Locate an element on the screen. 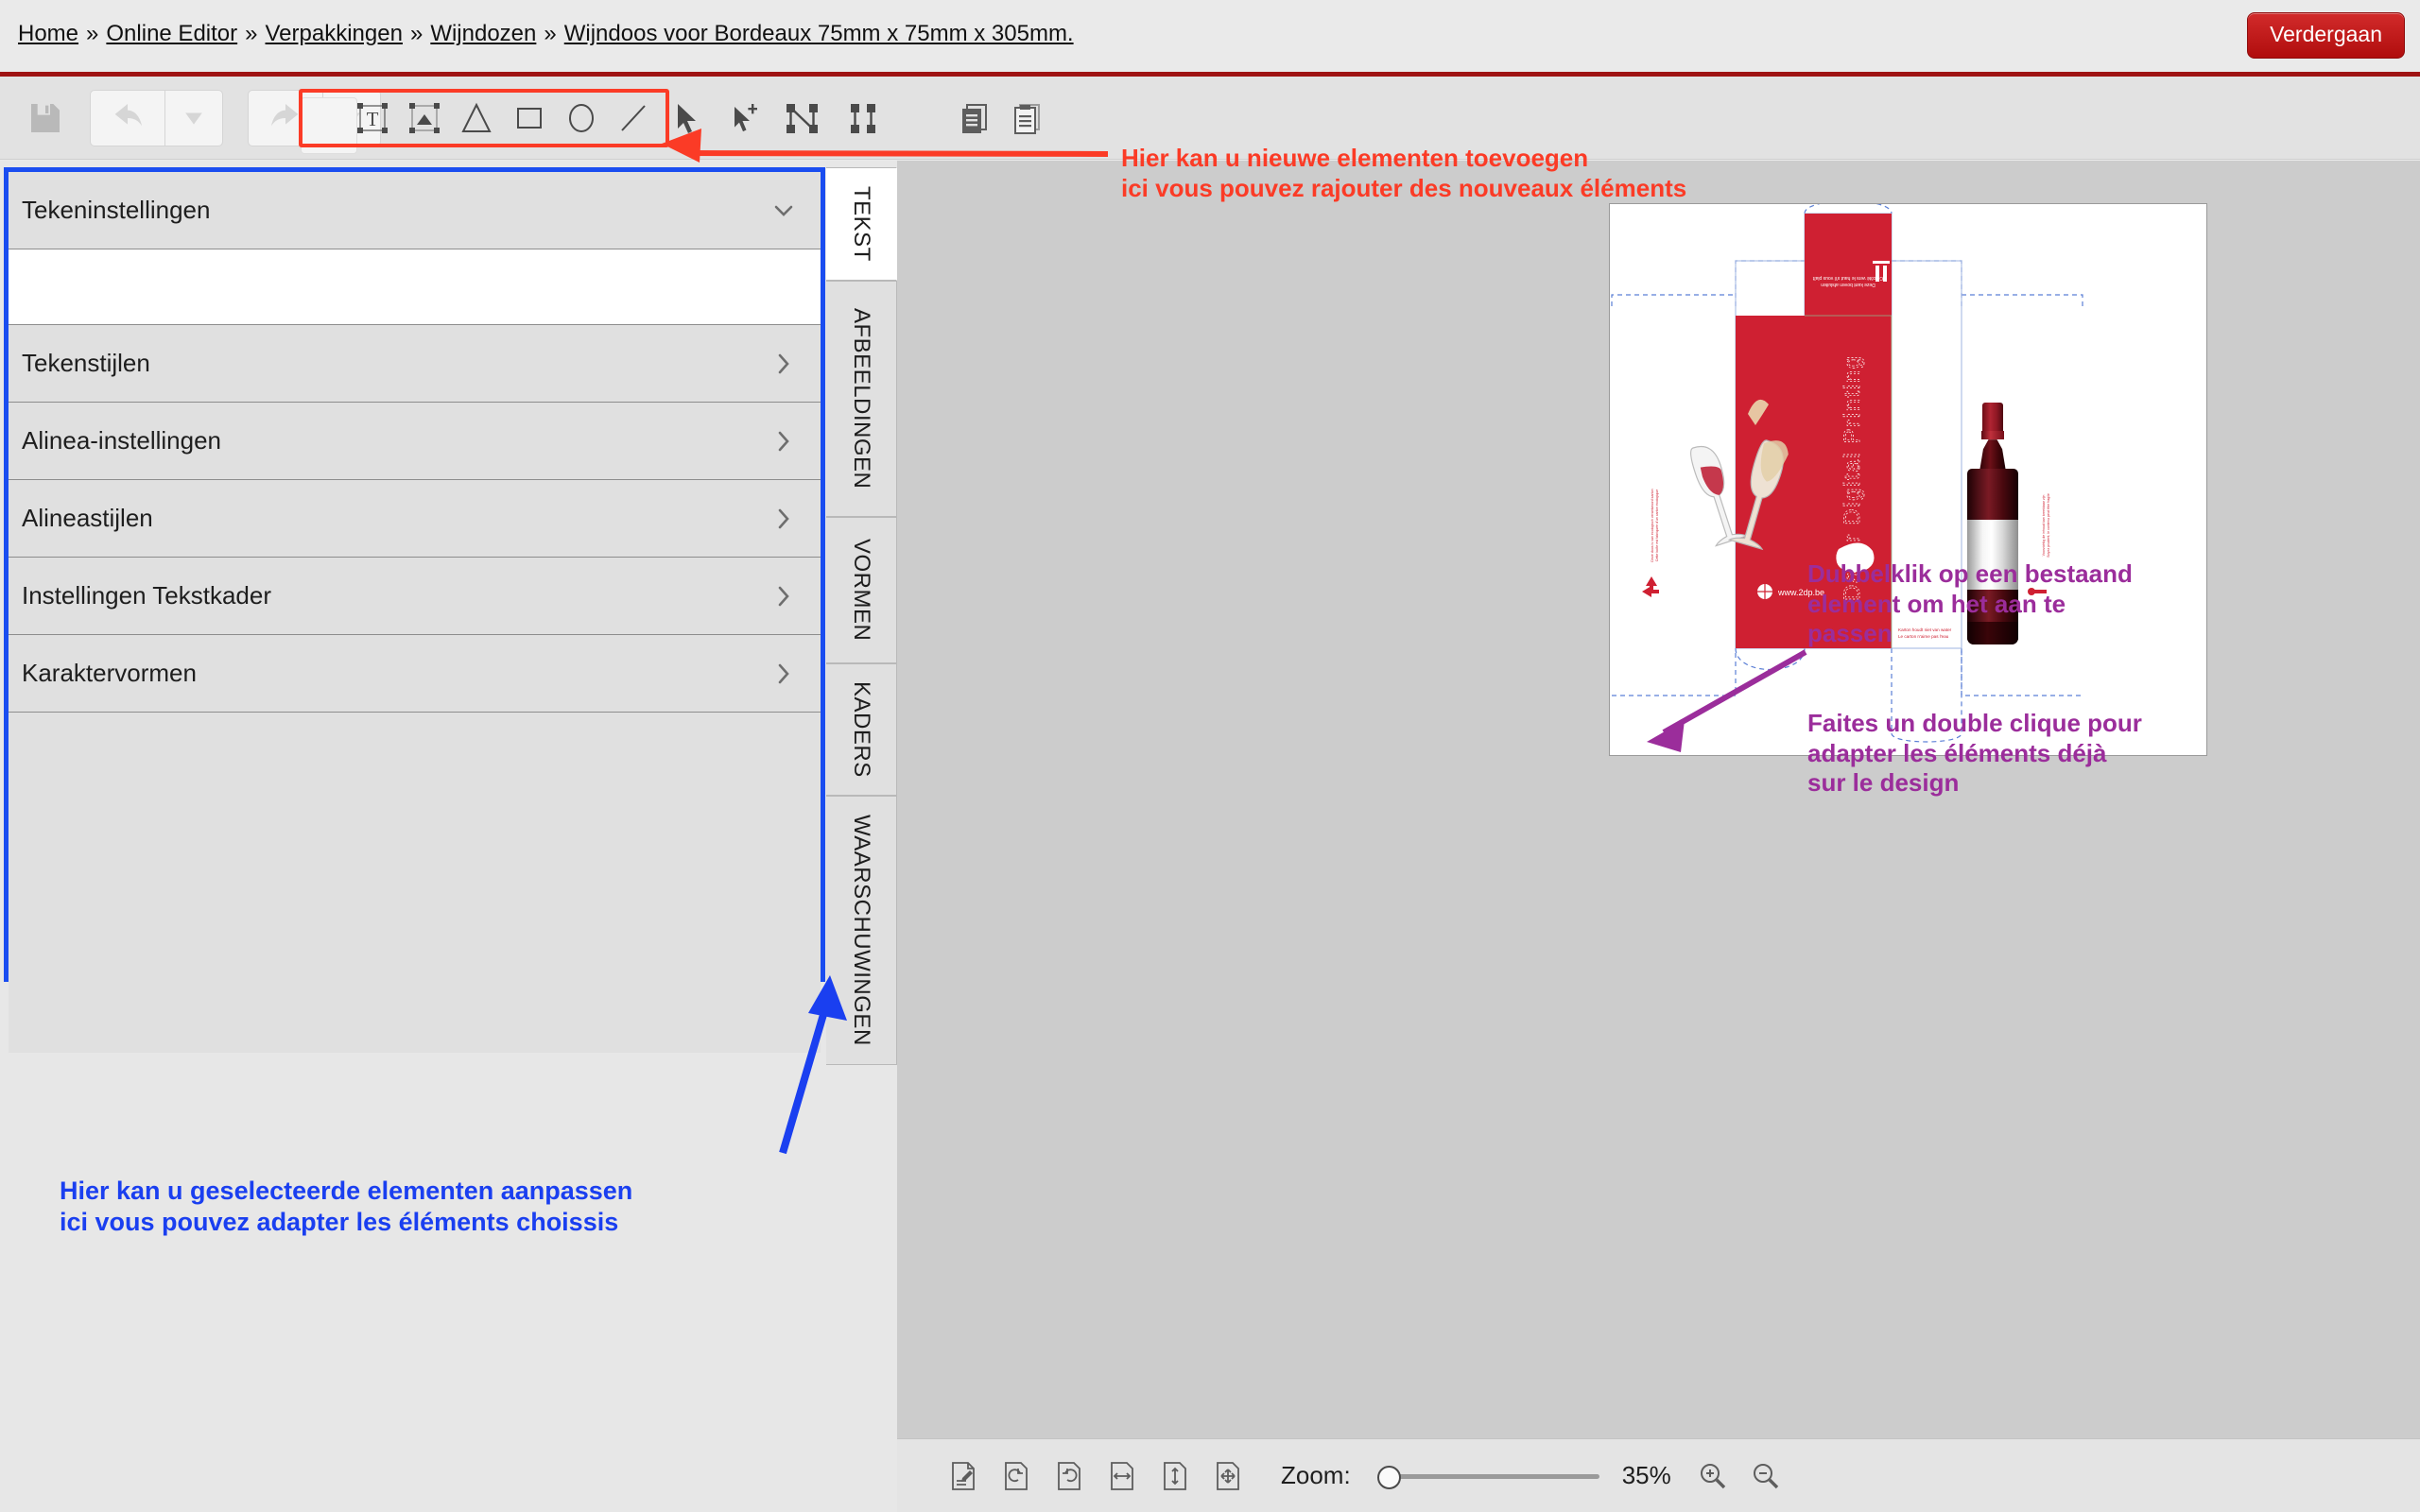 This screenshot has width=2420, height=1512. panel-tab-afbeeldingen: AFBEELDINGEN is located at coordinates (861, 399).